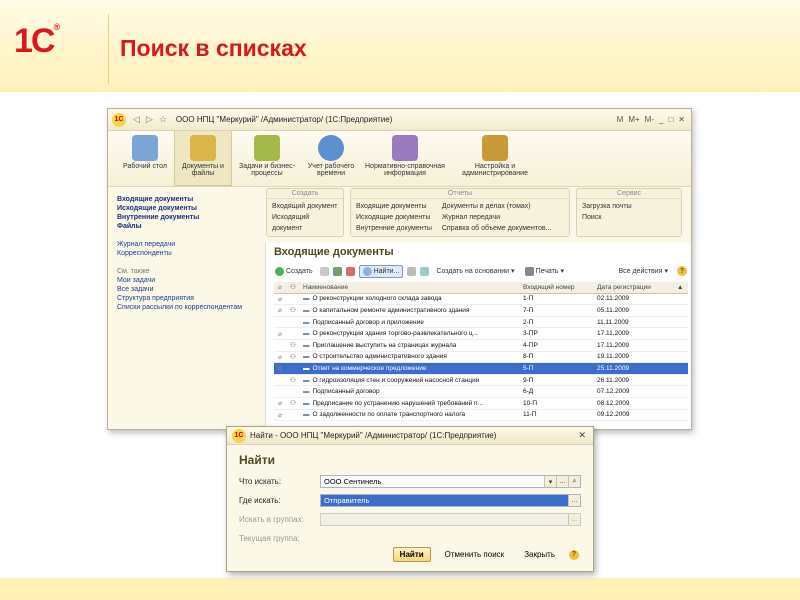 This screenshot has height=600, width=800. Describe the element at coordinates (337, 271) in the screenshot. I see `edit-icon` at that location.